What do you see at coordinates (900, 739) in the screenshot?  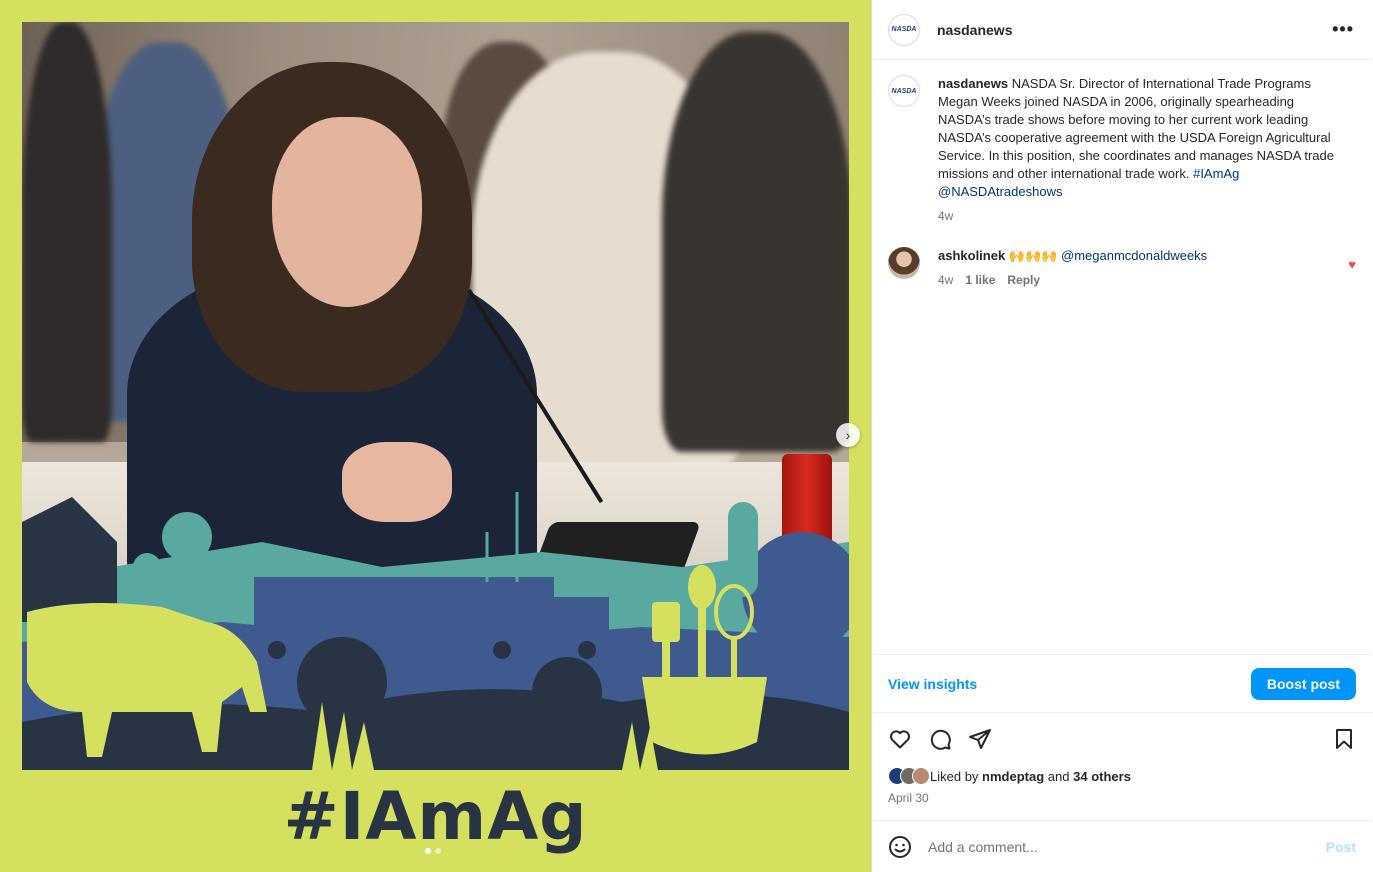 I see `heart-icon` at bounding box center [900, 739].